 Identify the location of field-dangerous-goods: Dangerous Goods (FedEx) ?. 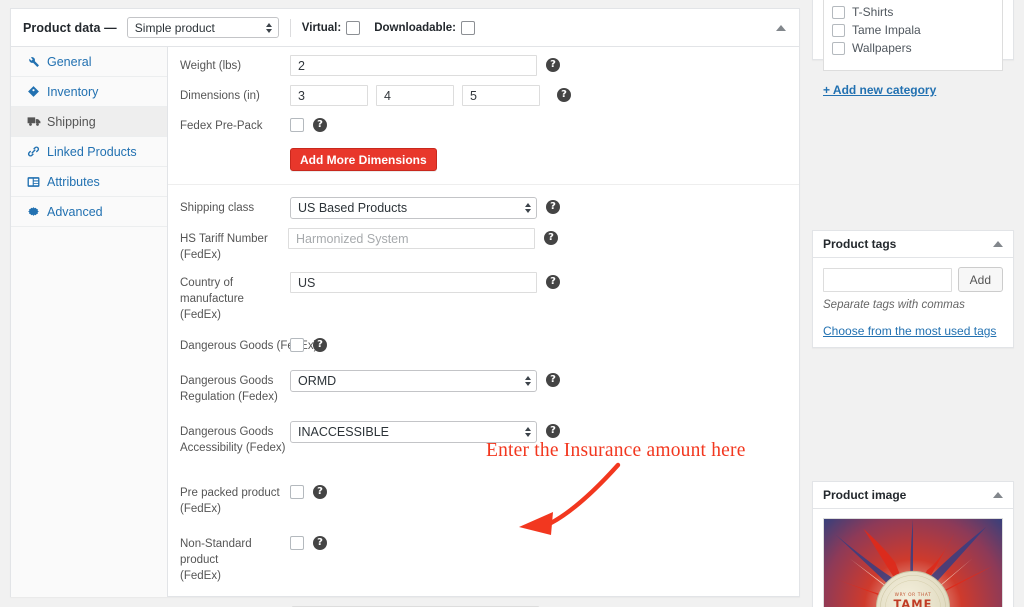
(483, 344).